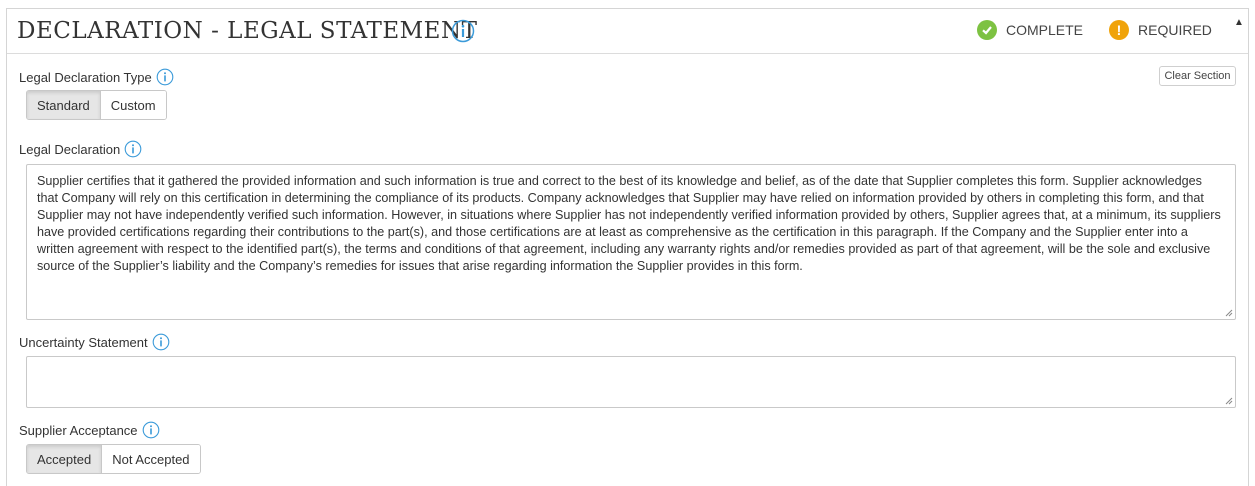 The image size is (1255, 486). I want to click on complete-label: COMPLETE, so click(1045, 30).